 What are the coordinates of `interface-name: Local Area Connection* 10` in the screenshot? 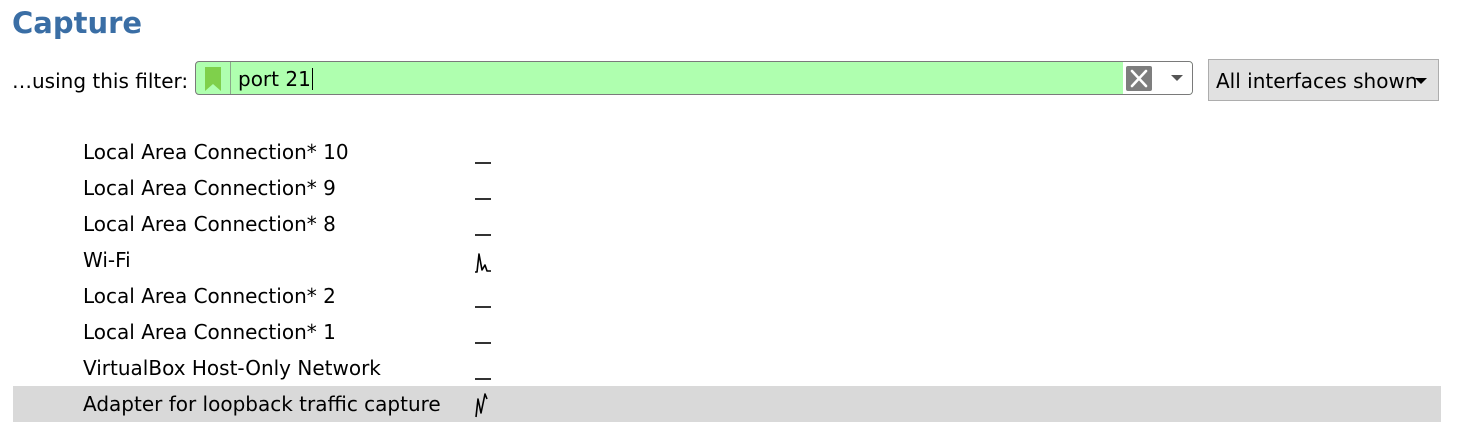 It's located at (216, 152).